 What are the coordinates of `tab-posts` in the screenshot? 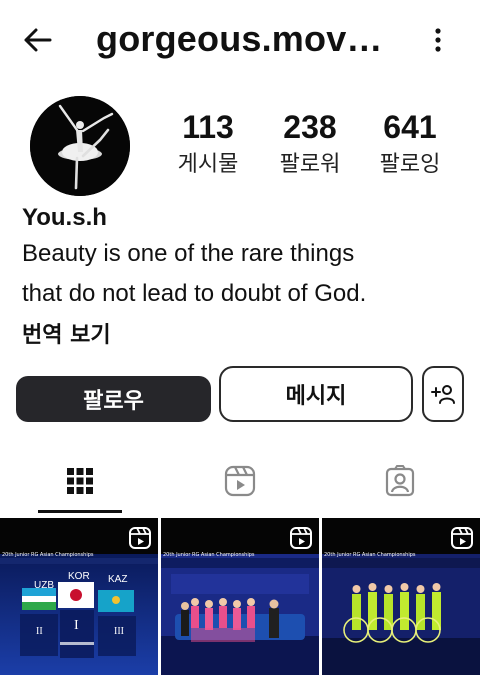 It's located at (80, 481).